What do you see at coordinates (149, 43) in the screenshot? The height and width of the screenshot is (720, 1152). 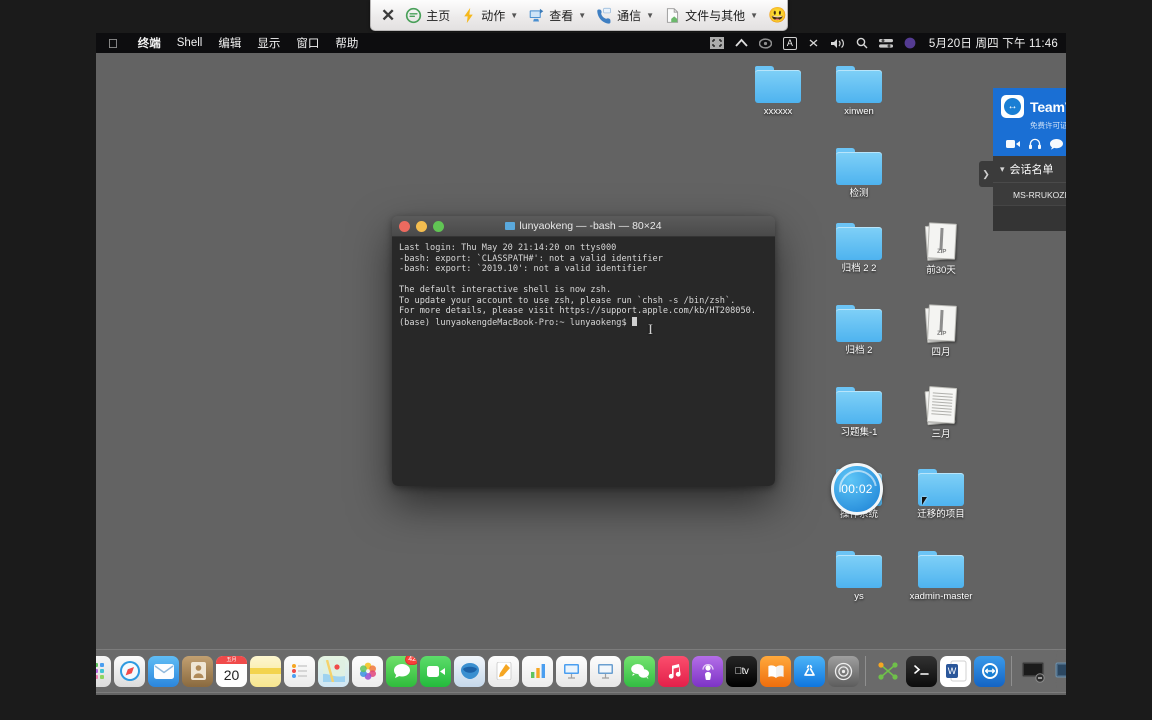 I see `menu-item-terminal: 终端` at bounding box center [149, 43].